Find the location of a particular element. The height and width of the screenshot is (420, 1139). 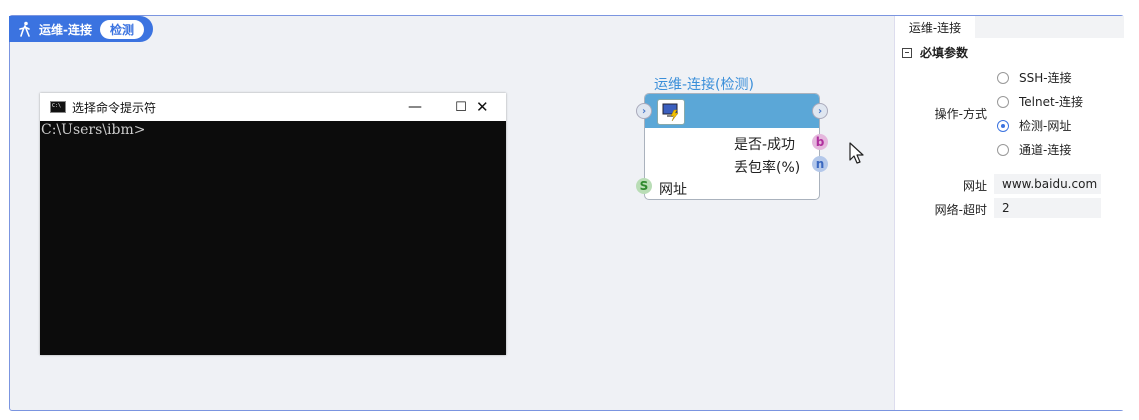

radio-tunnel: 通道-连接 is located at coordinates (1034, 149).